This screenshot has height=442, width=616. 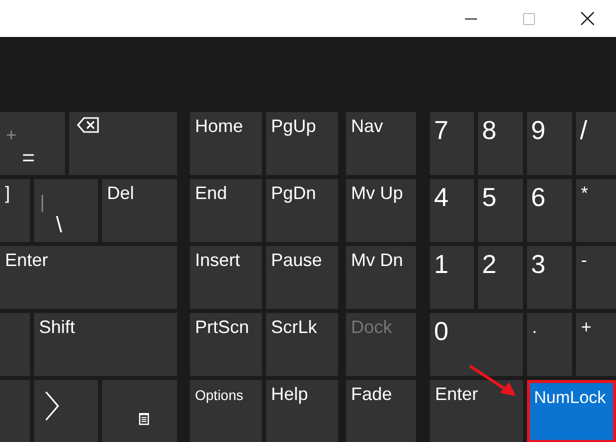 What do you see at coordinates (381, 143) in the screenshot?
I see `key: Nav` at bounding box center [381, 143].